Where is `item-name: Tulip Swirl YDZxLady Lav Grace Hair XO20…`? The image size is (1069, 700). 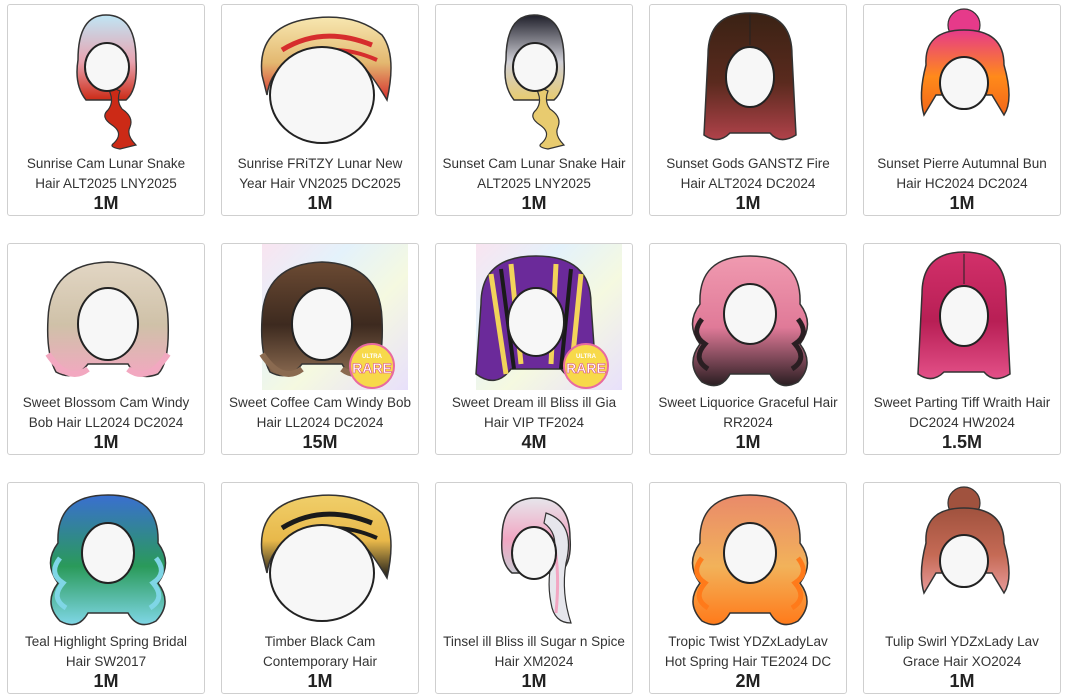
item-name: Tulip Swirl YDZxLady Lav Grace Hair XO20… is located at coordinates (962, 652).